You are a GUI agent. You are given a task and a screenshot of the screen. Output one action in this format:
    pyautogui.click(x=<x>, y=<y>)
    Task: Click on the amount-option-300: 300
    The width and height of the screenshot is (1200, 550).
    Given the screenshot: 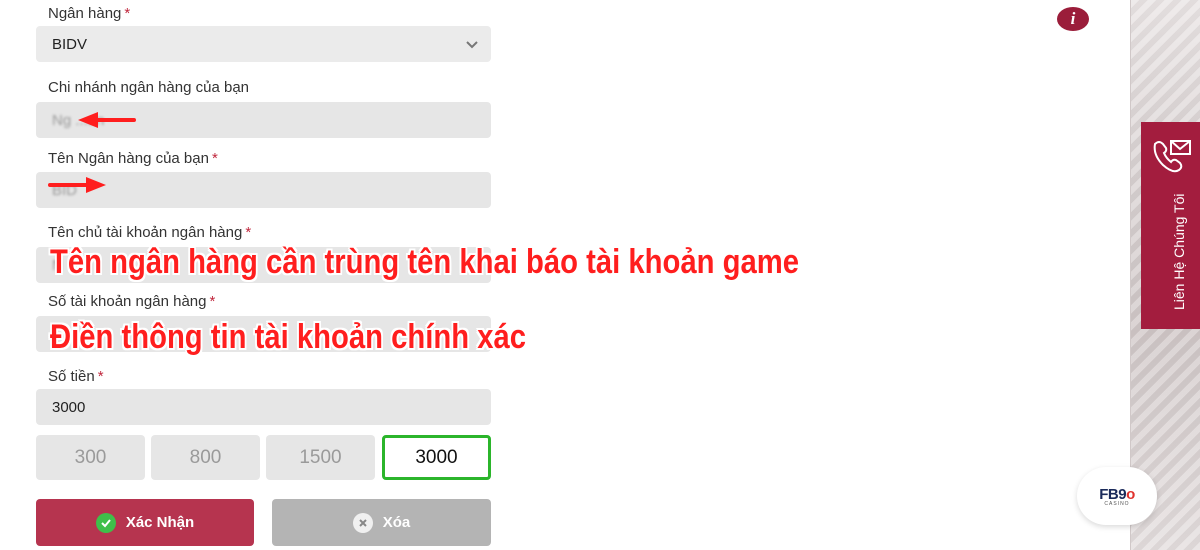 What is the action you would take?
    pyautogui.click(x=90, y=457)
    